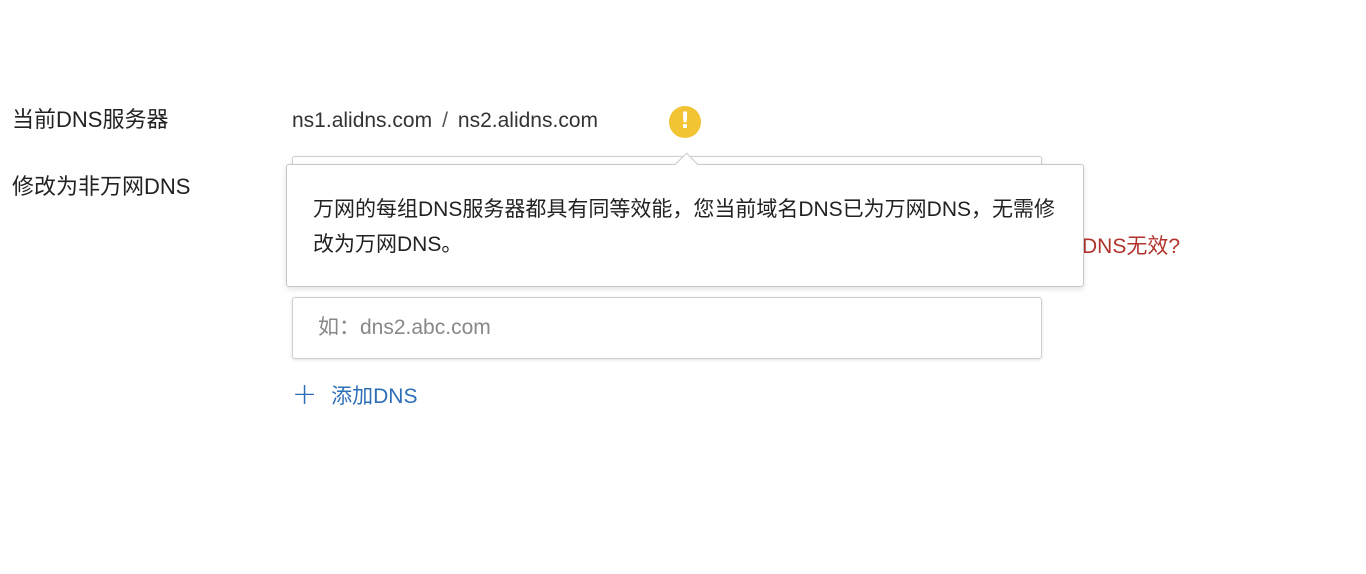 The width and height of the screenshot is (1366, 574). I want to click on current-dns-label: 当前DNS服务器, so click(90, 119).